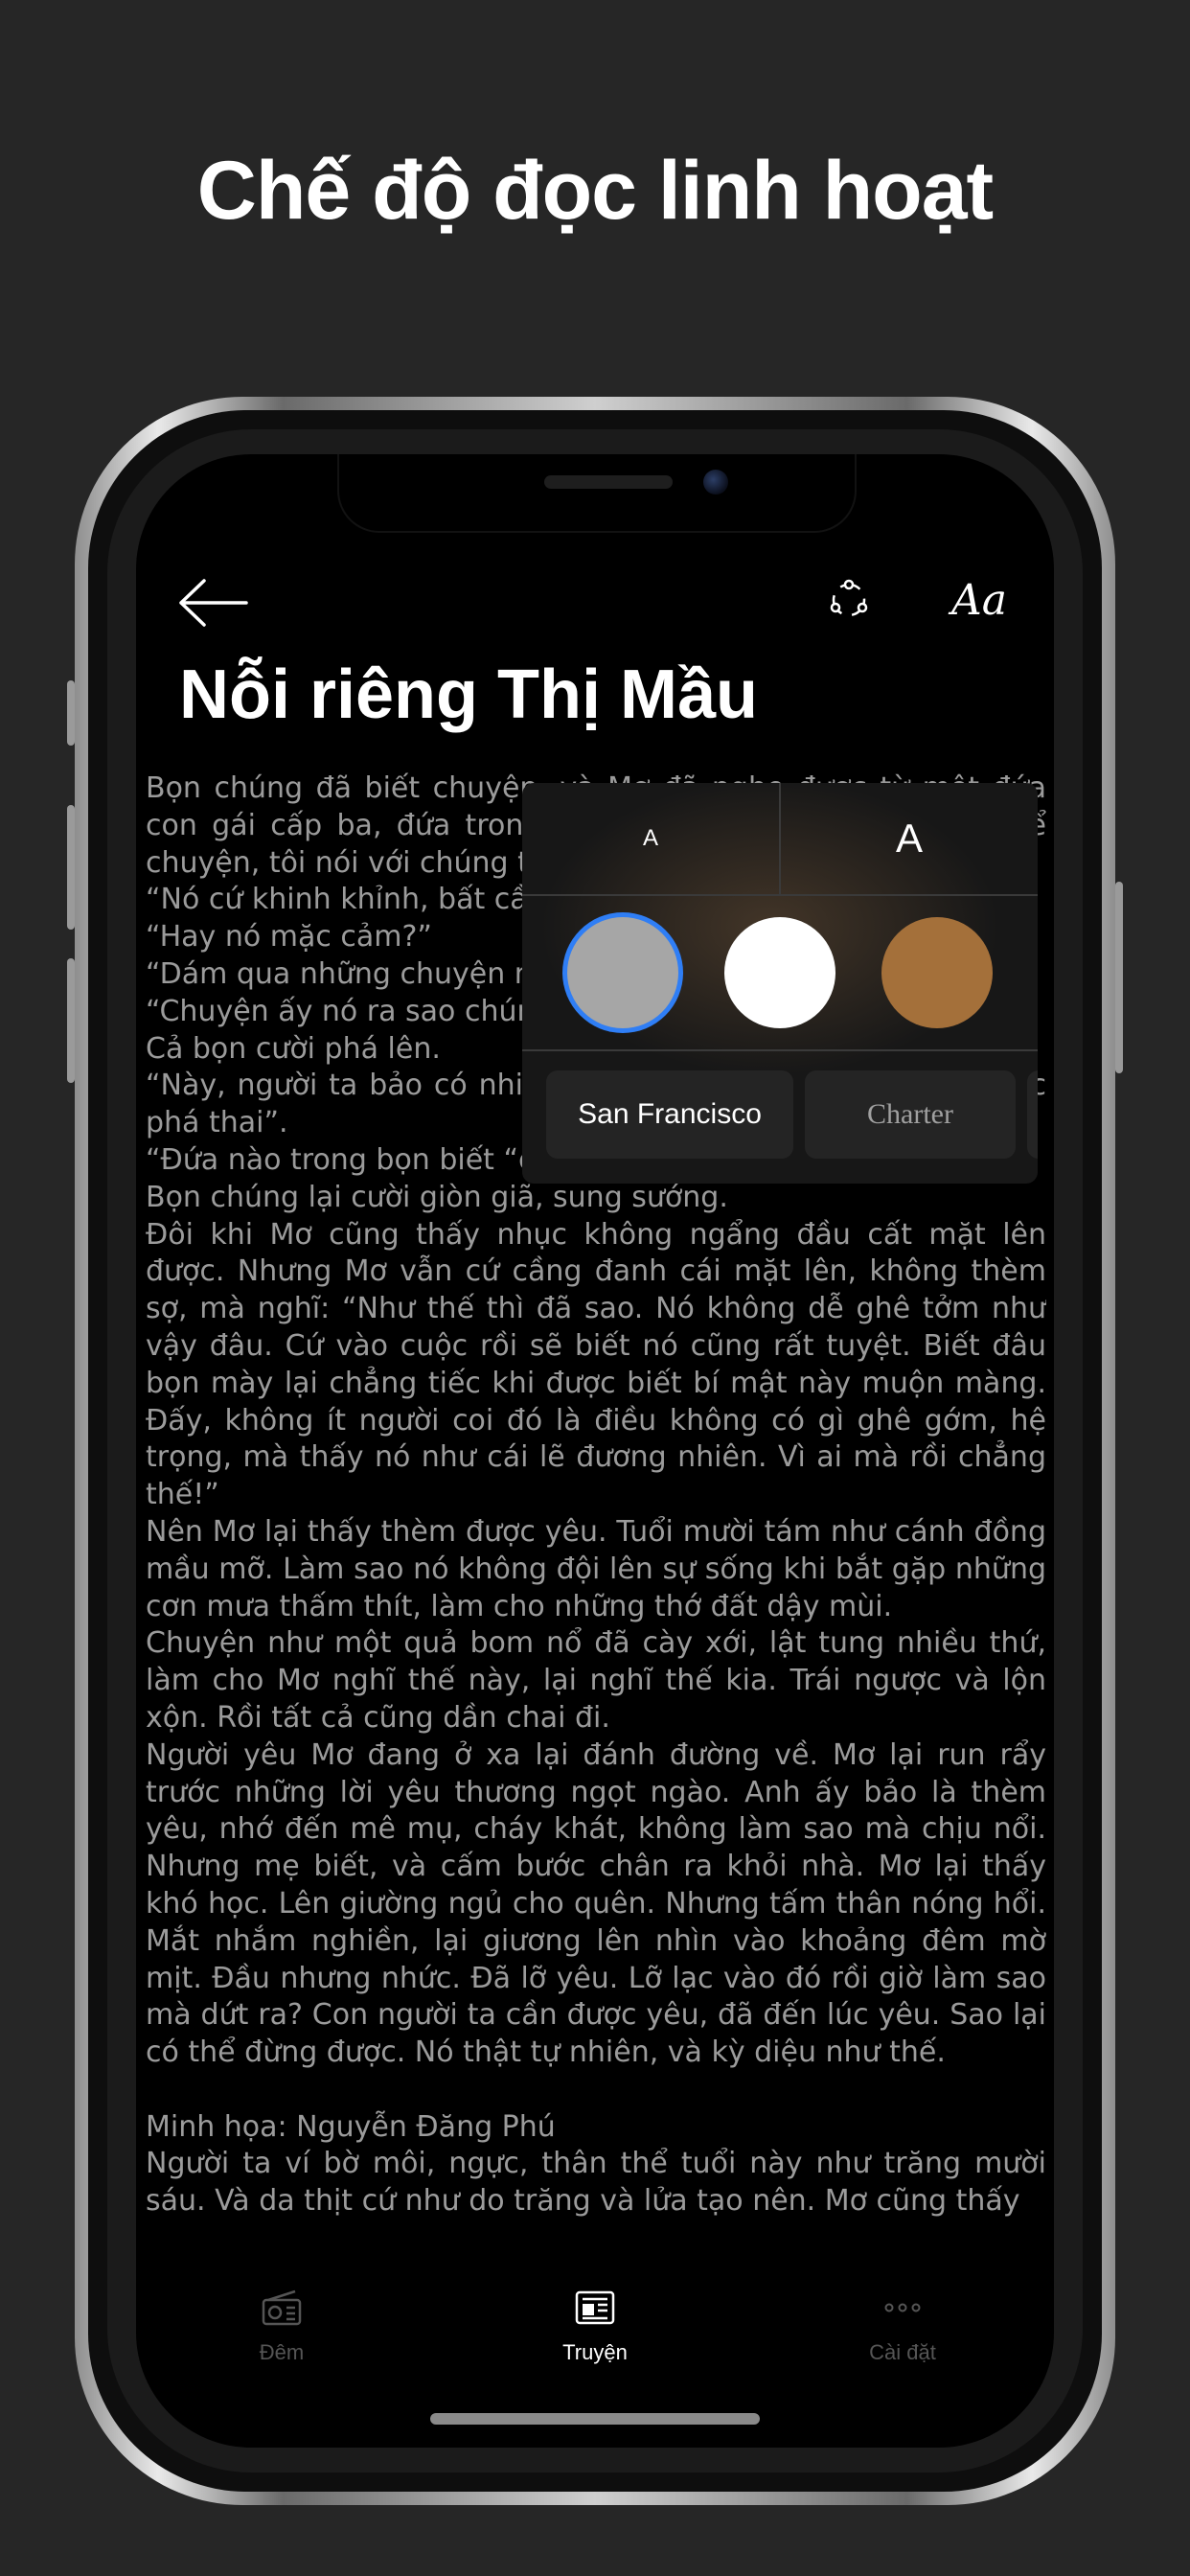 The height and width of the screenshot is (2576, 1190). I want to click on theme-row, so click(780, 973).